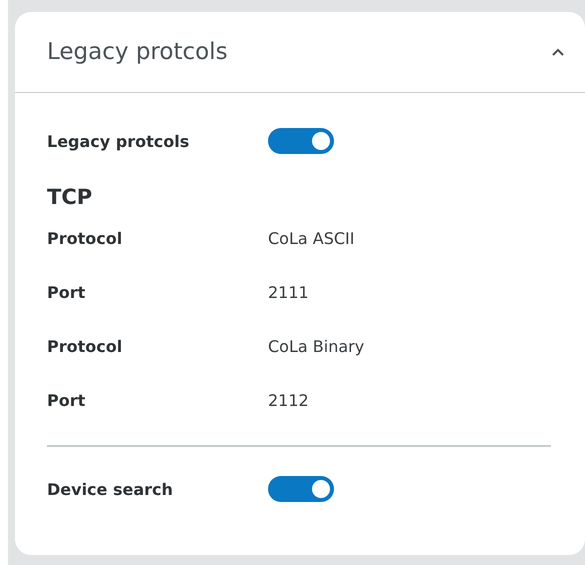 Image resolution: width=585 pixels, height=565 pixels. What do you see at coordinates (118, 141) in the screenshot?
I see `setting-label: Legacy protcols` at bounding box center [118, 141].